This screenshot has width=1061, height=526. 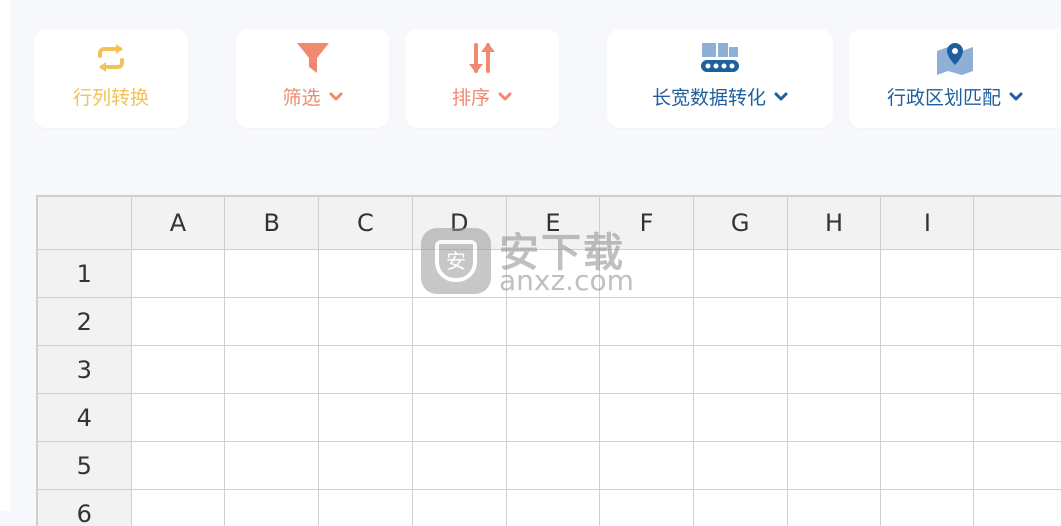 I want to click on row-header-5: 5, so click(x=85, y=466).